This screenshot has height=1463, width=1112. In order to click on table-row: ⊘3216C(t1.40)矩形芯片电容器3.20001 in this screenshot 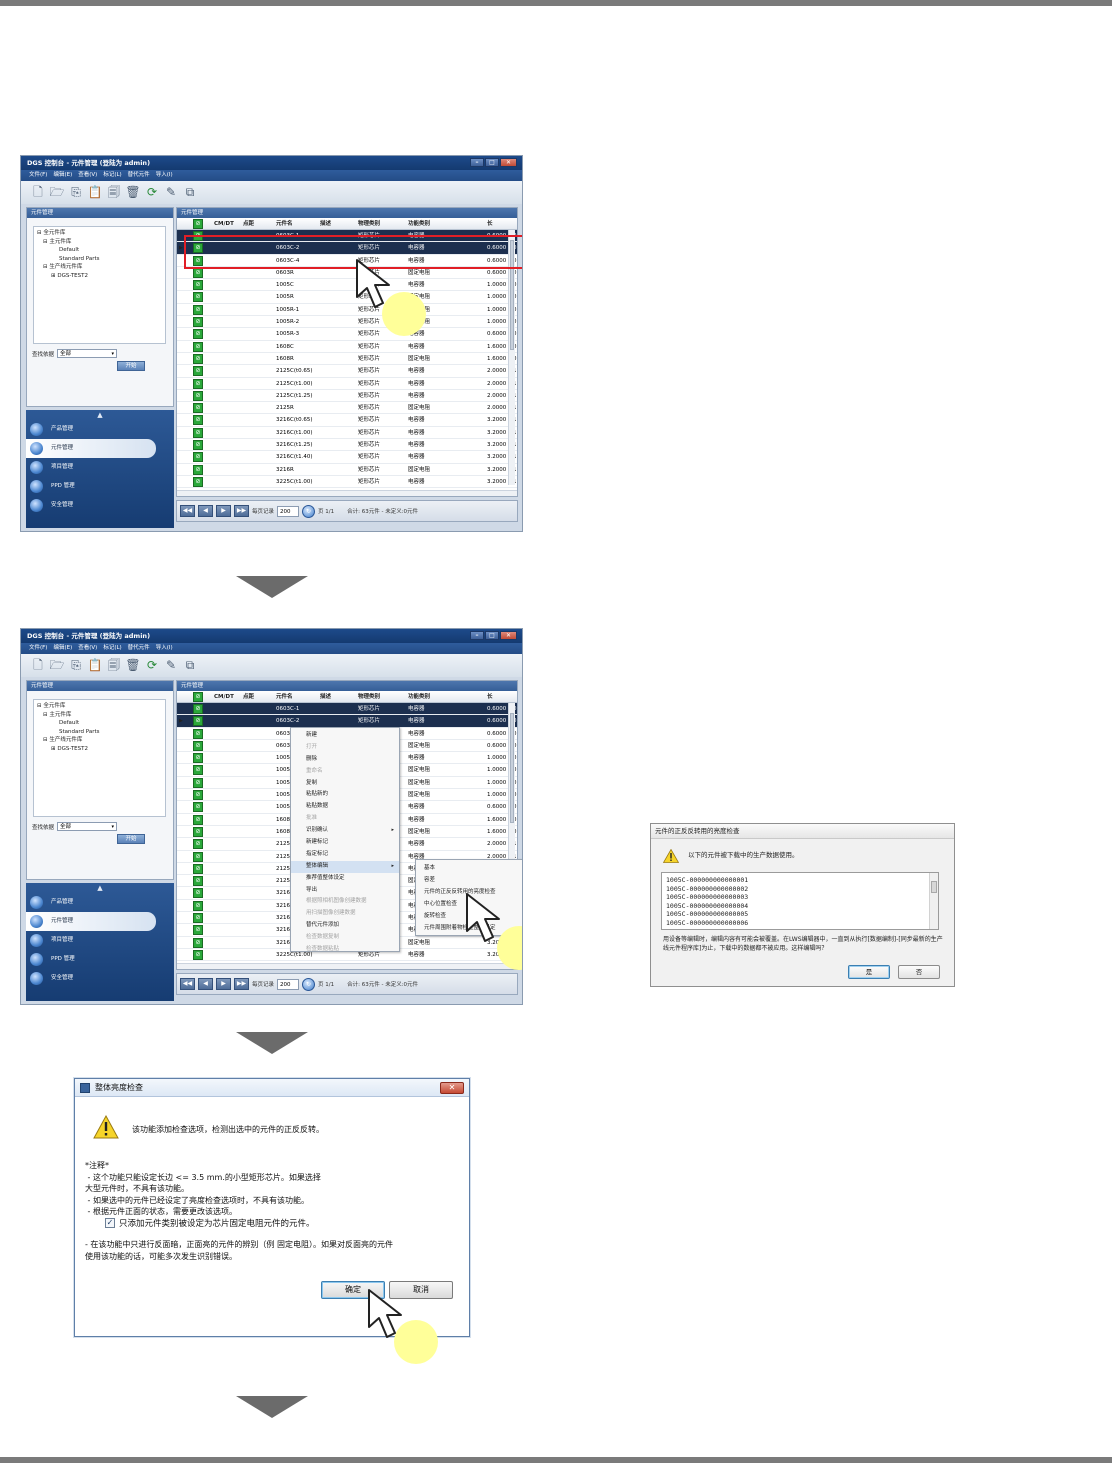, I will do `click(347, 457)`.